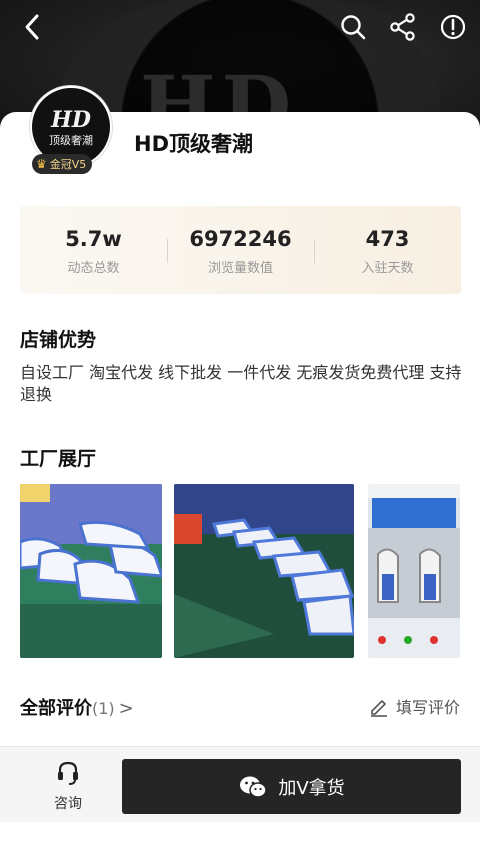 The width and height of the screenshot is (480, 852). I want to click on avatar-text-top: HD, so click(71, 119).